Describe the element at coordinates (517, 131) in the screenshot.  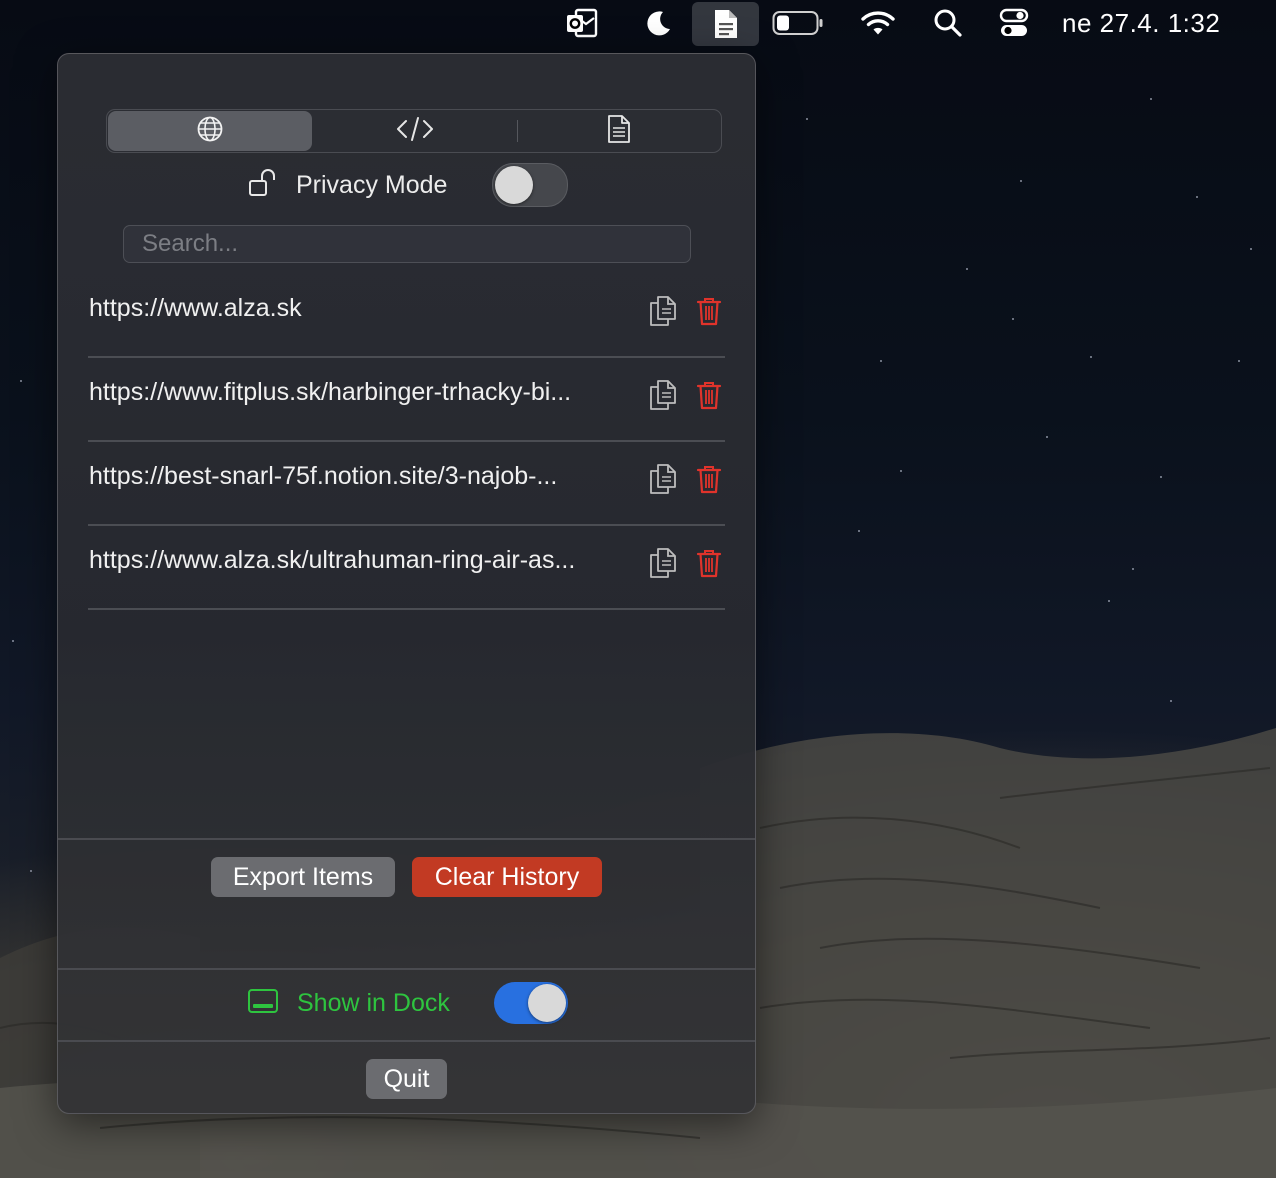
I see `segment-divider` at that location.